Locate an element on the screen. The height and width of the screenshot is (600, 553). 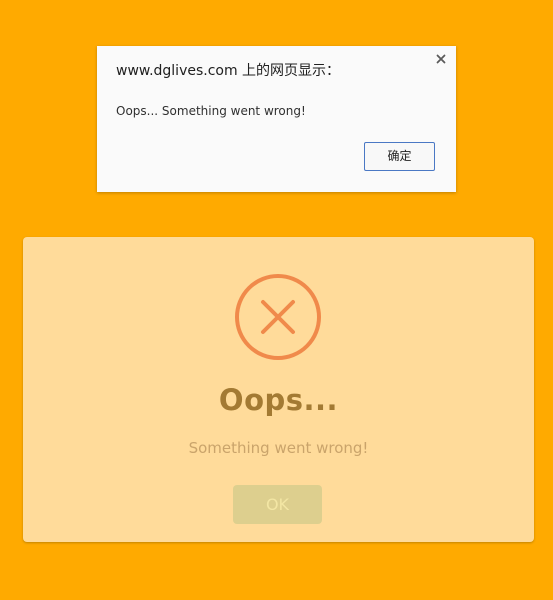
modal-ok-button: OK is located at coordinates (277, 504).